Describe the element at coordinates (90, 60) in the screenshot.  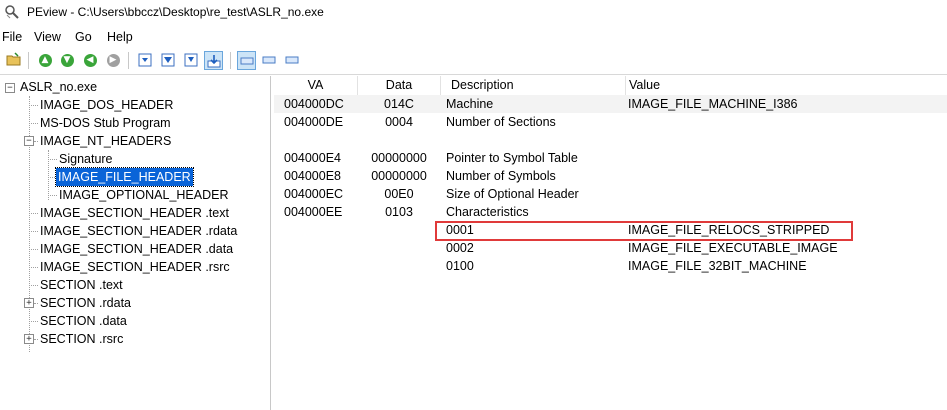
I see `back-arrow-icon: ◀` at that location.